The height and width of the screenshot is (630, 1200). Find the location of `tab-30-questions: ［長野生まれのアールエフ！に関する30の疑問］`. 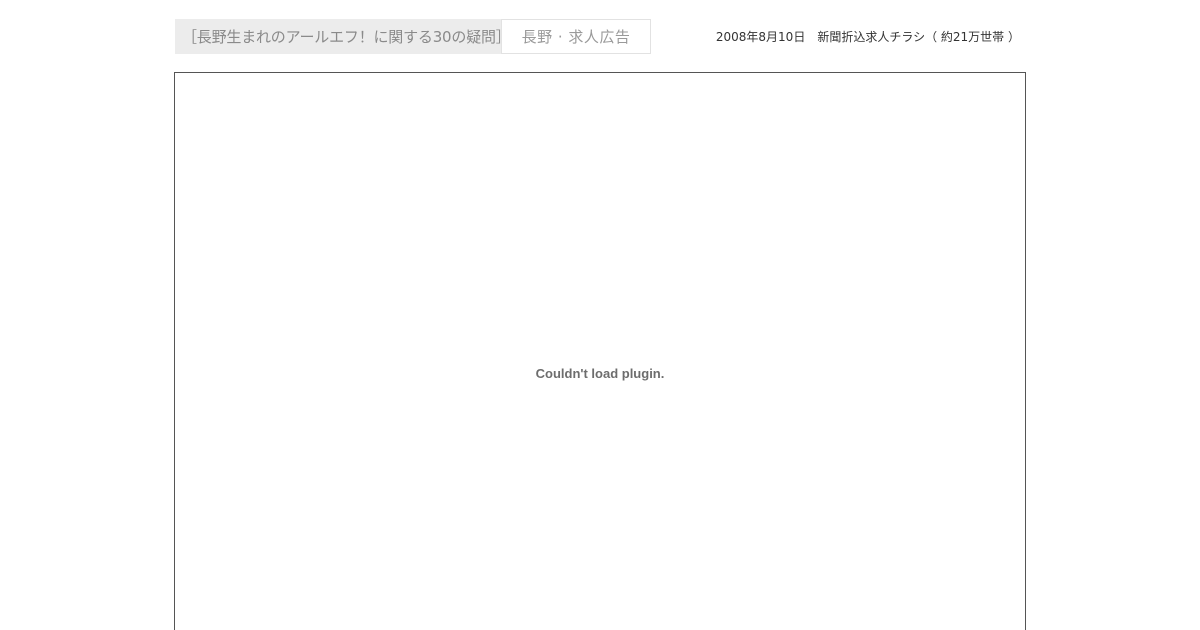

tab-30-questions: ［長野生まれのアールエフ！に関する30の疑問］ is located at coordinates (343, 36).